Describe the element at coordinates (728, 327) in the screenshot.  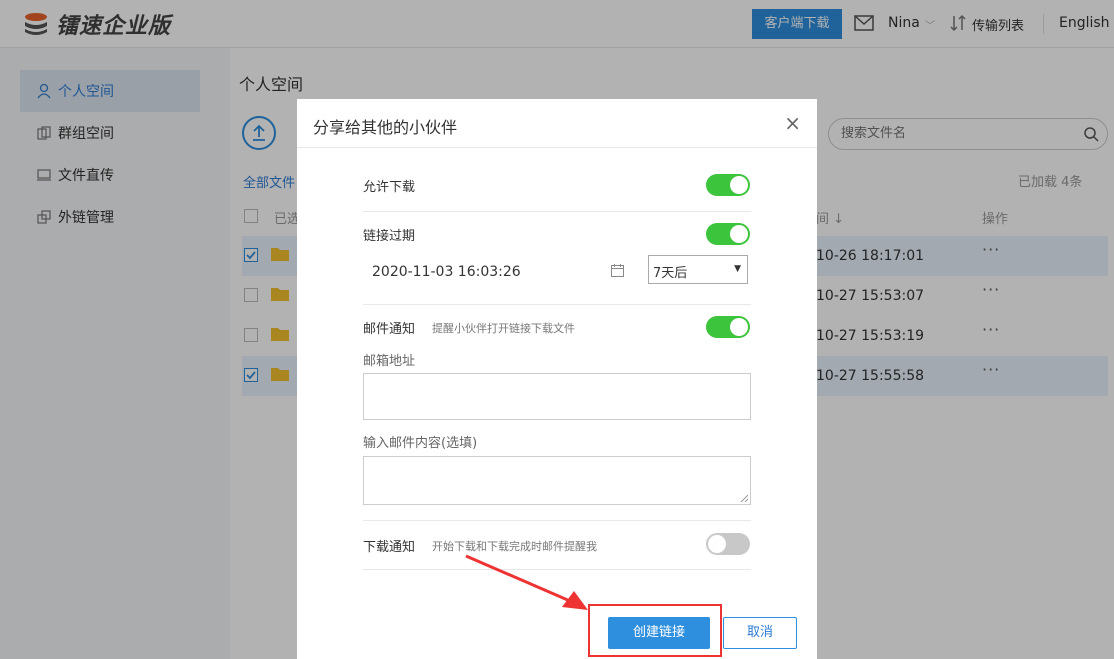
I see `email-notify-toggle` at that location.